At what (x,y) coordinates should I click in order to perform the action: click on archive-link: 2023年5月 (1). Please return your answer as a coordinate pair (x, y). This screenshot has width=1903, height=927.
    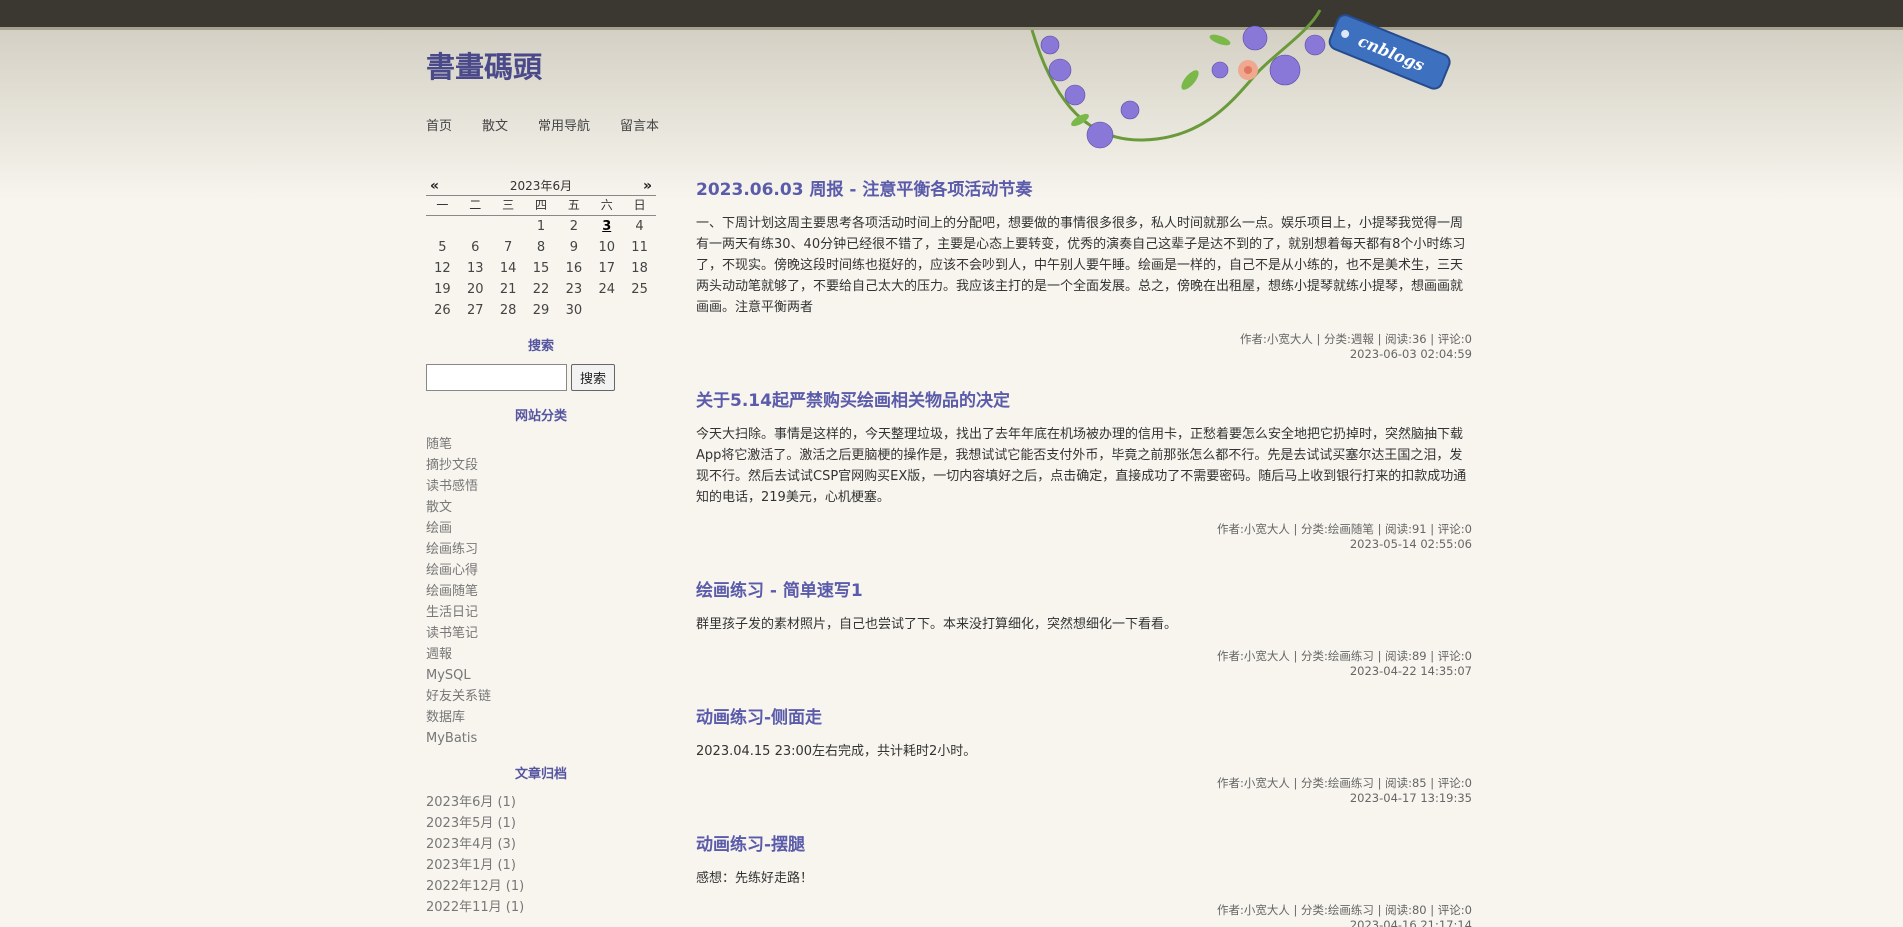
    Looking at the image, I should click on (541, 823).